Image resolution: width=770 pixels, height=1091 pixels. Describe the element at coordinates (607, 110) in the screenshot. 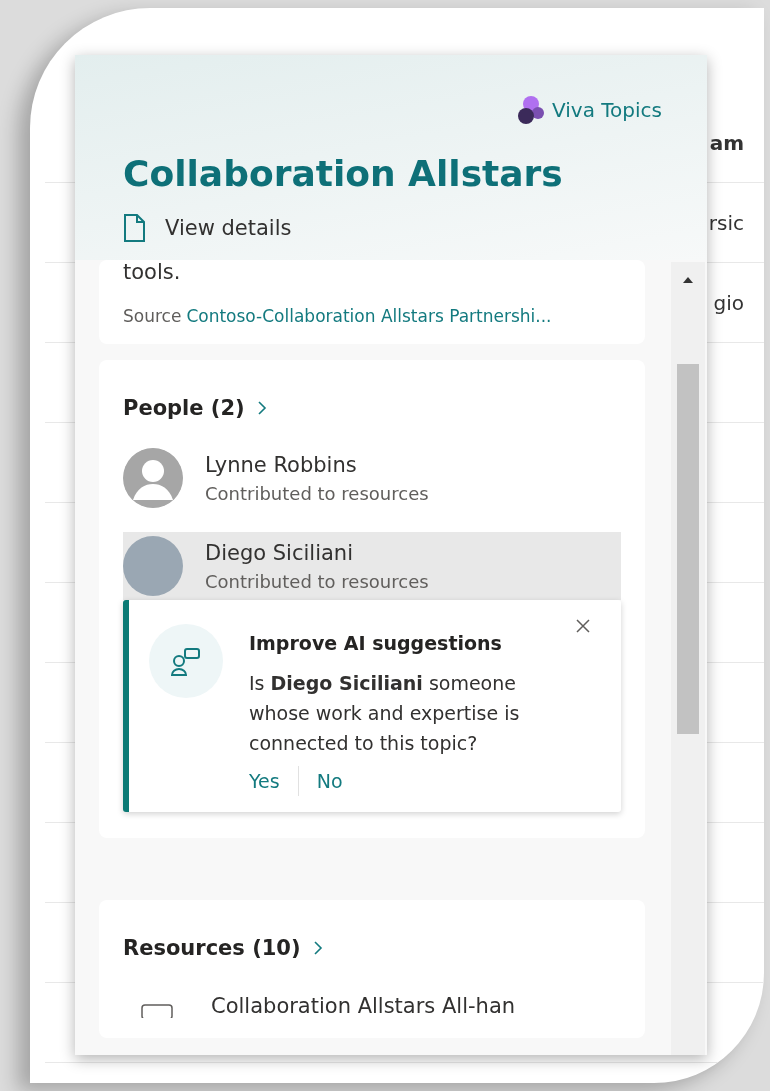

I see `brand-name: Viva Topics` at that location.